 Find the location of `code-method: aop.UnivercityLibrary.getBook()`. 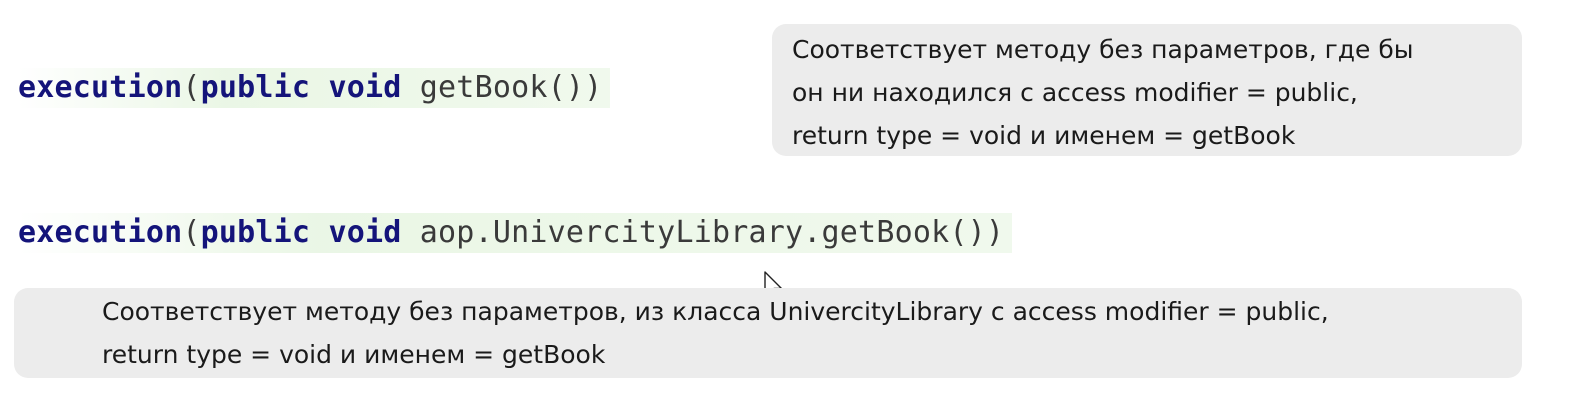

code-method: aop.UnivercityLibrary.getBook() is located at coordinates (702, 232).